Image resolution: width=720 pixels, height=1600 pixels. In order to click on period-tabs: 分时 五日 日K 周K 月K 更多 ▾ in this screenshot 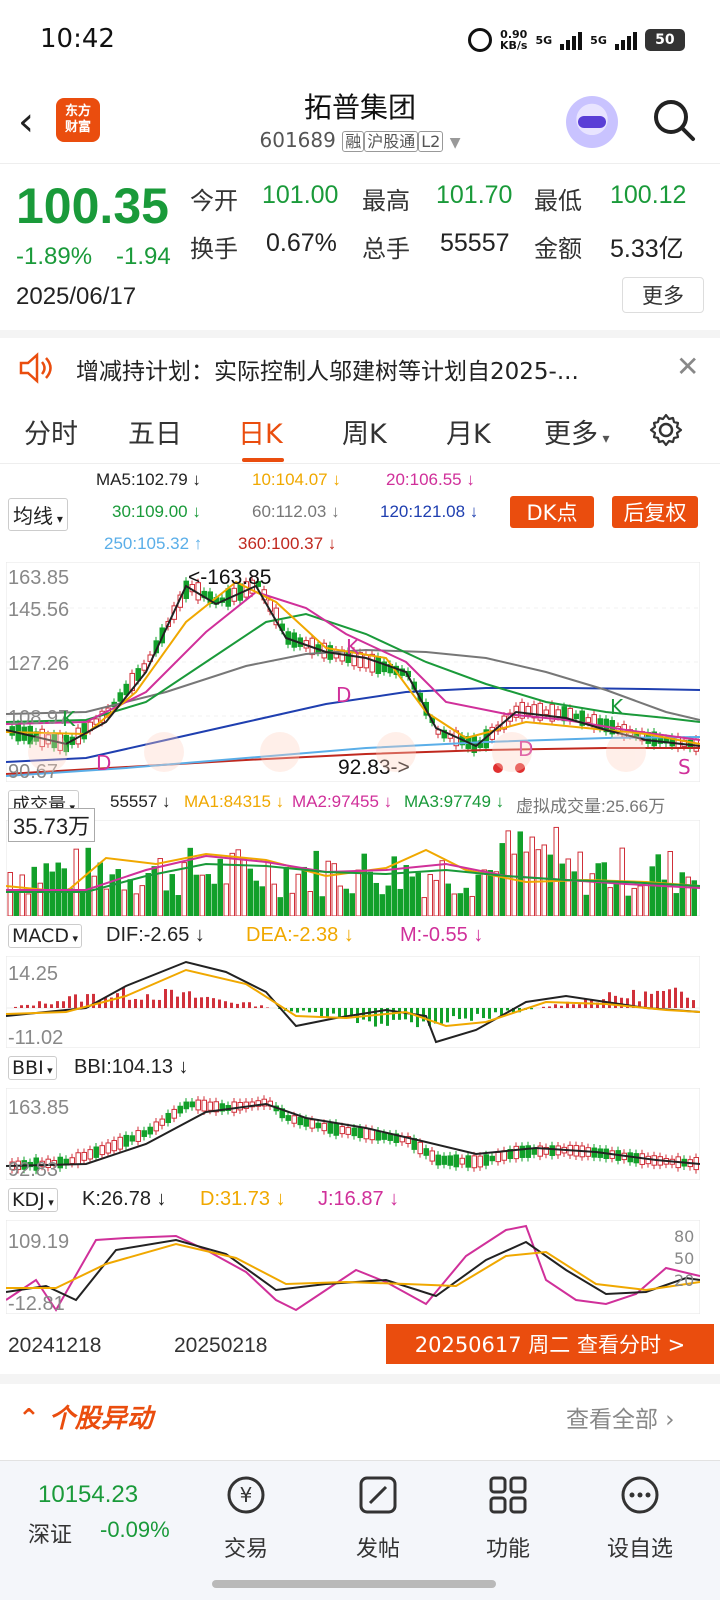, I will do `click(360, 431)`.